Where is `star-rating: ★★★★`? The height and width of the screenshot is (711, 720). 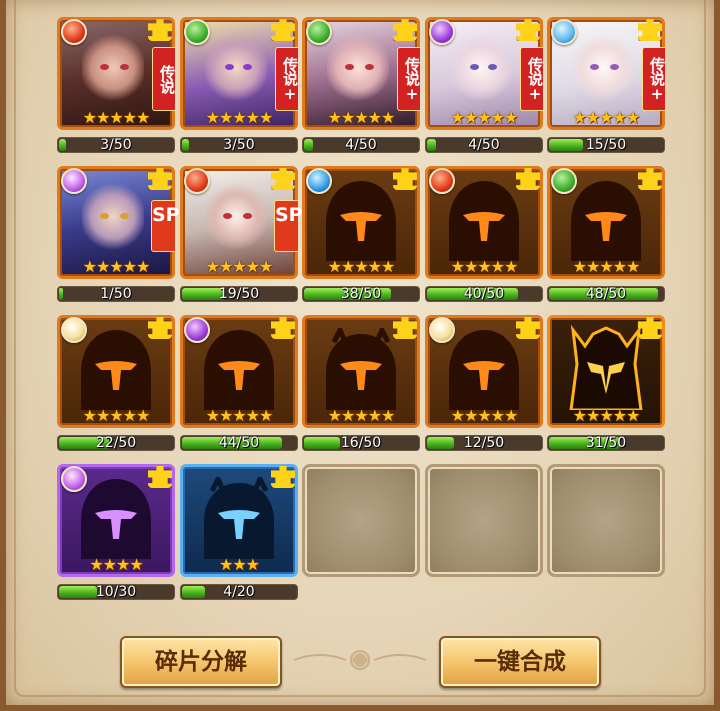
star-rating: ★★★★ is located at coordinates (116, 564).